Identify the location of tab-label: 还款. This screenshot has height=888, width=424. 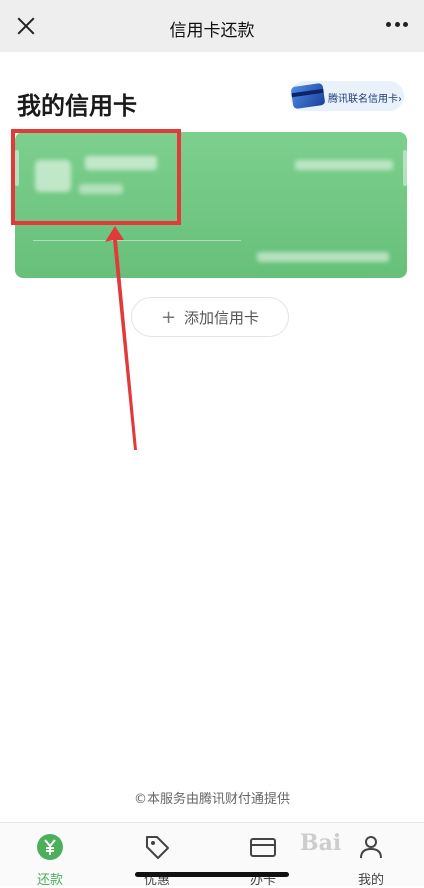
(49, 880).